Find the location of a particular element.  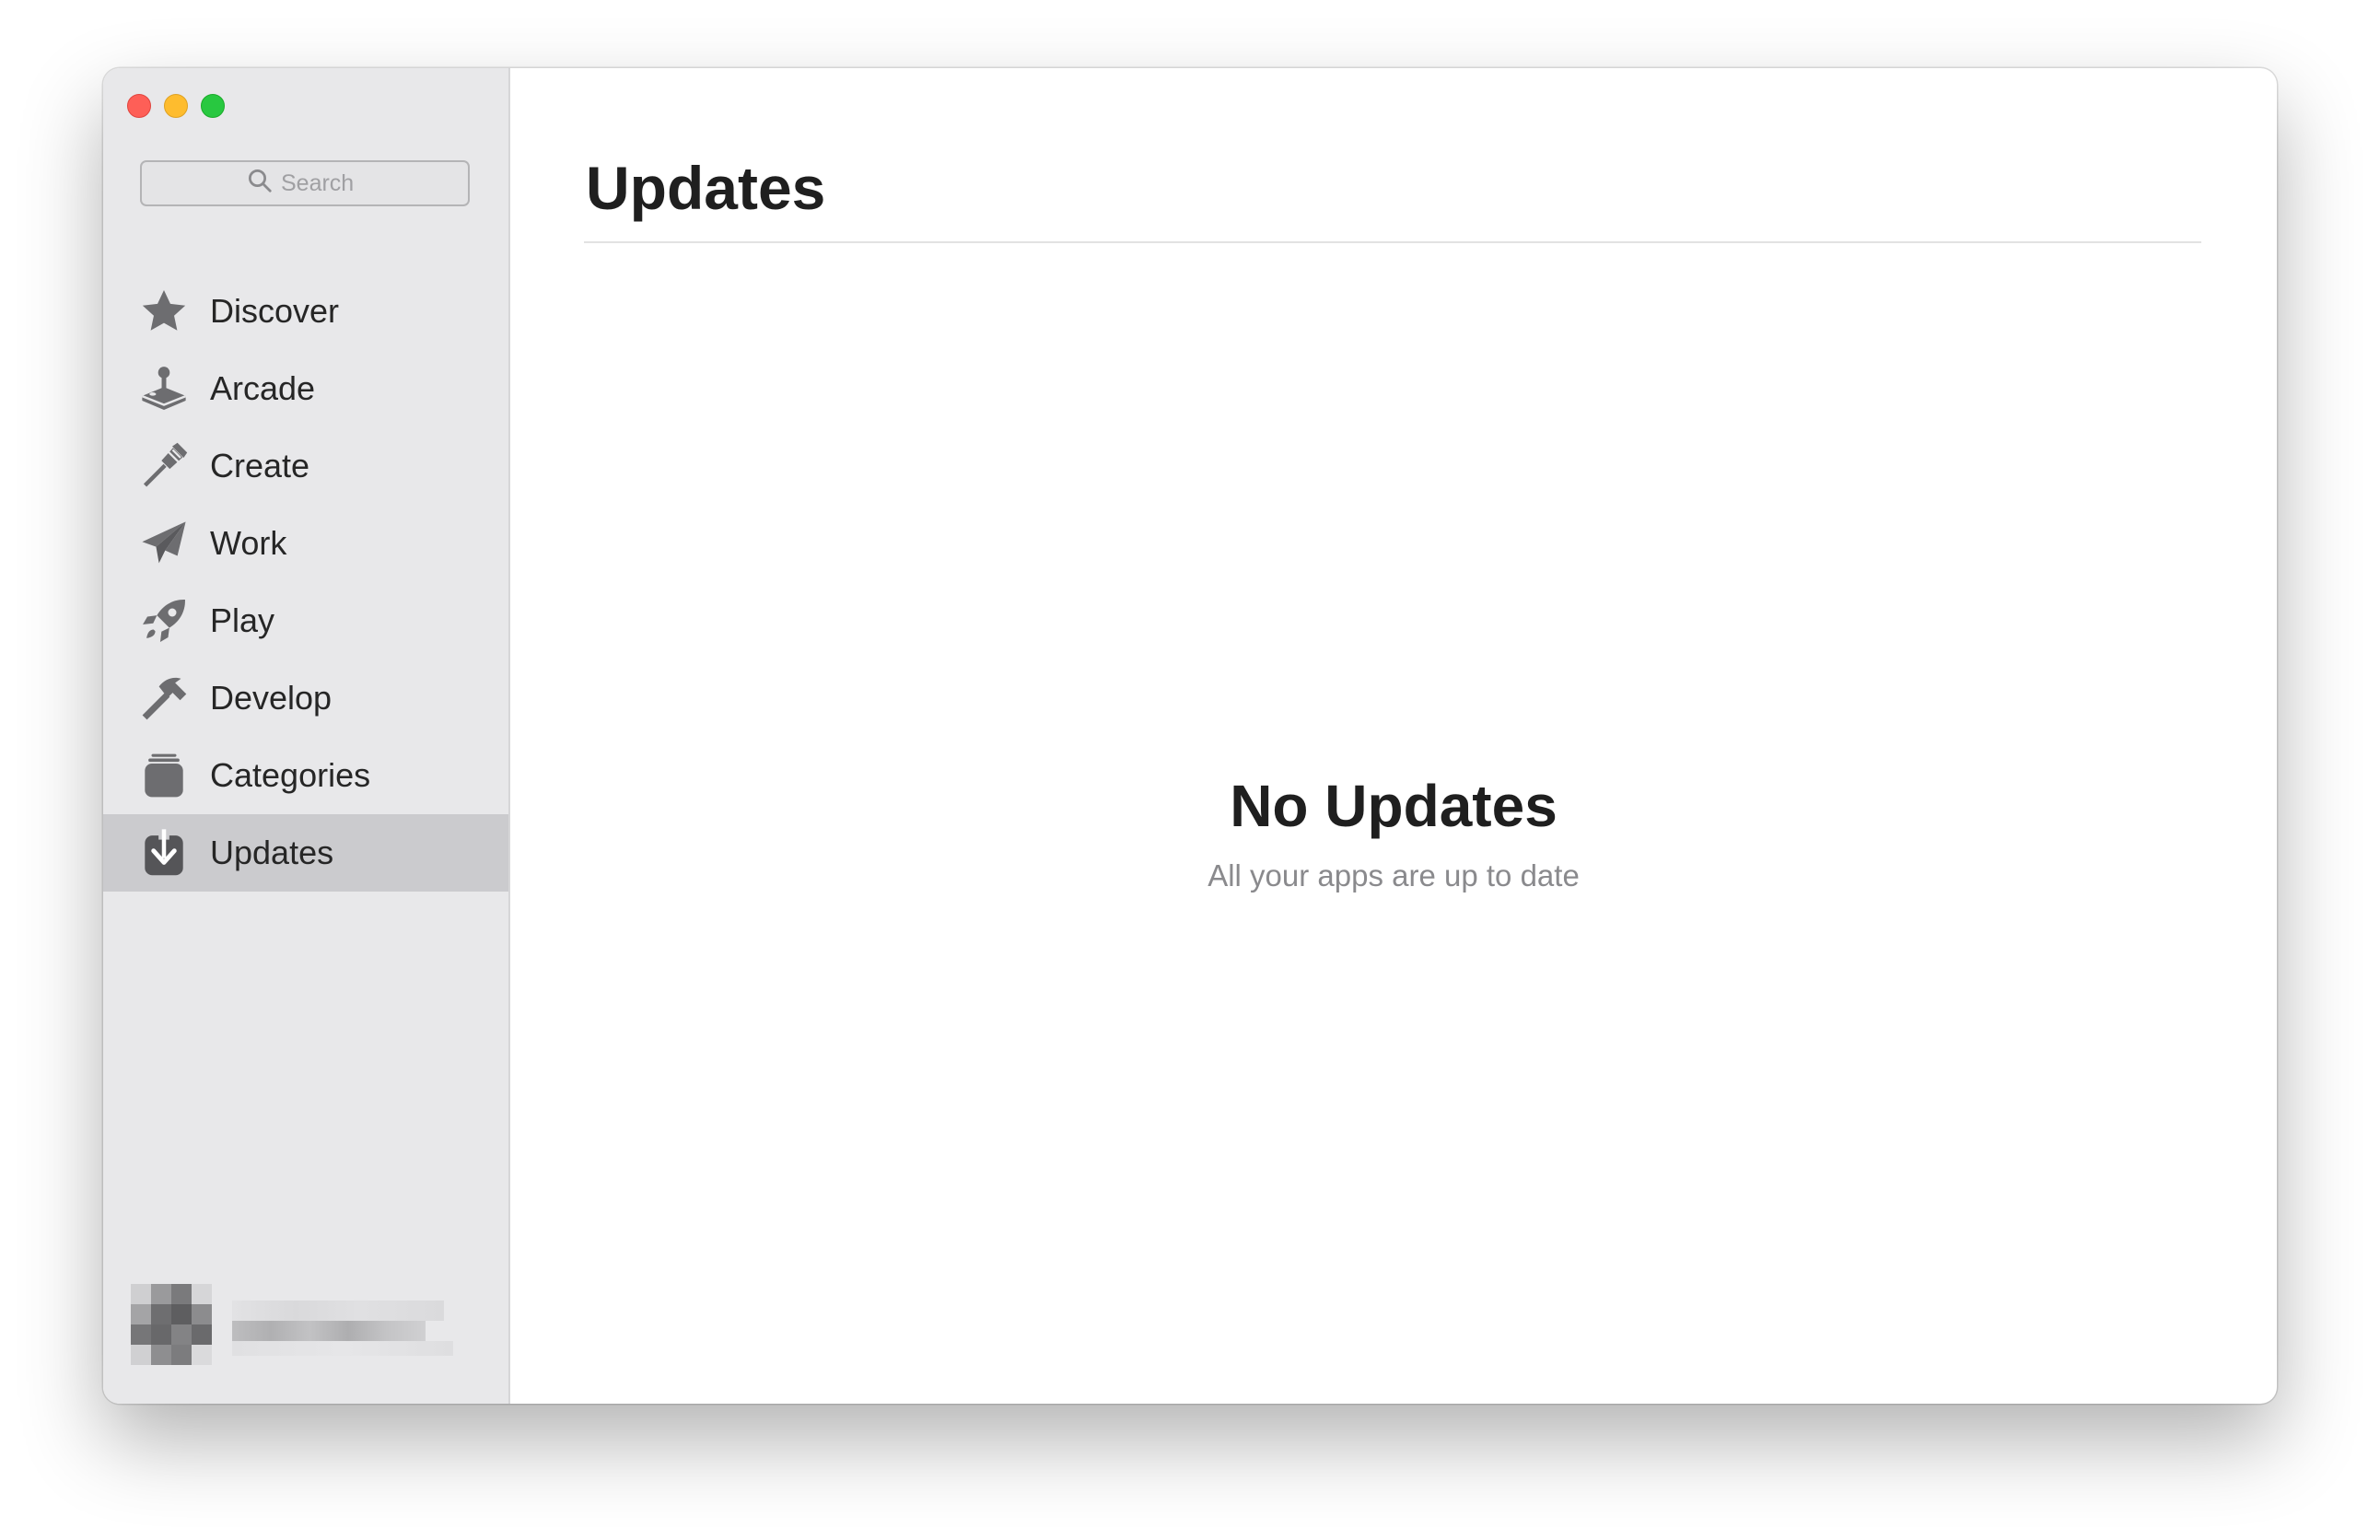

sidebar-item-create: Create is located at coordinates (305, 466).